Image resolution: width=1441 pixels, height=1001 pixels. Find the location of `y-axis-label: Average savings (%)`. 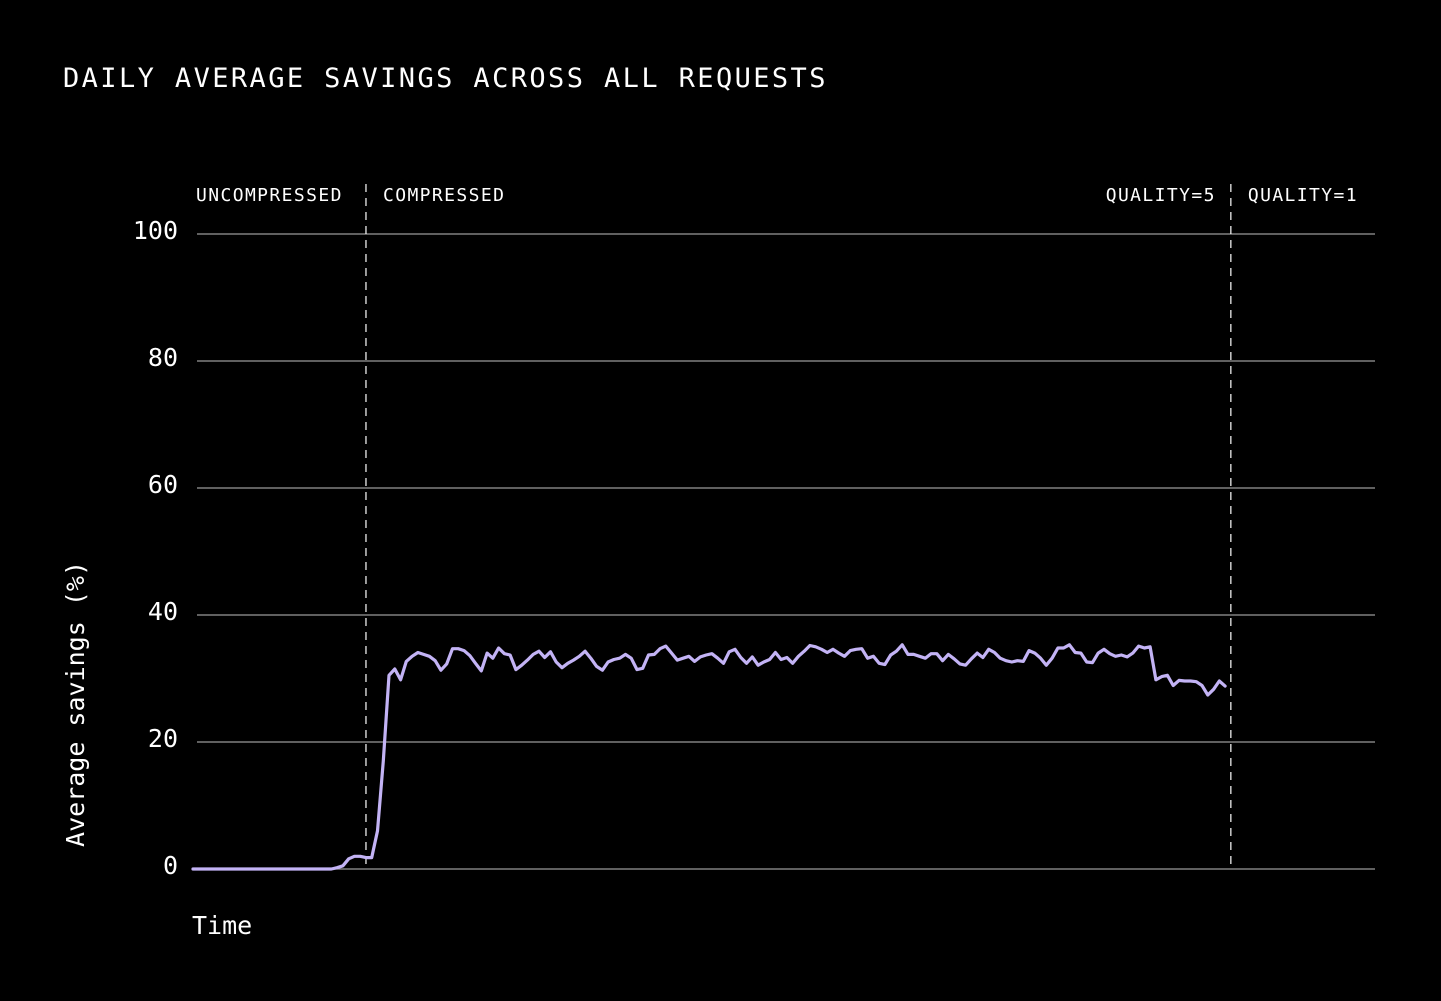

y-axis-label: Average savings (%) is located at coordinates (75, 704).